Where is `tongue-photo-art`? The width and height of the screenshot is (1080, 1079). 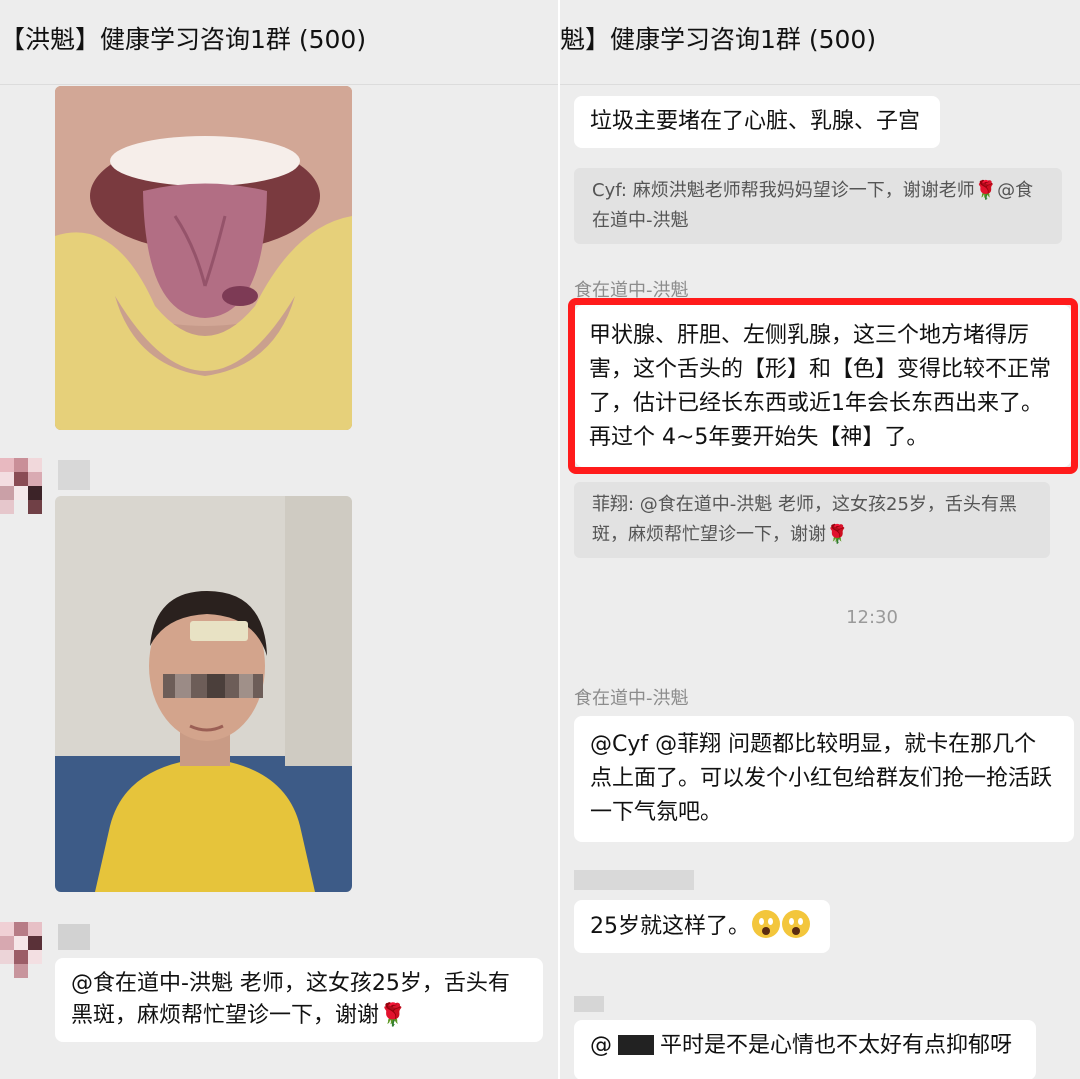 tongue-photo-art is located at coordinates (203, 258).